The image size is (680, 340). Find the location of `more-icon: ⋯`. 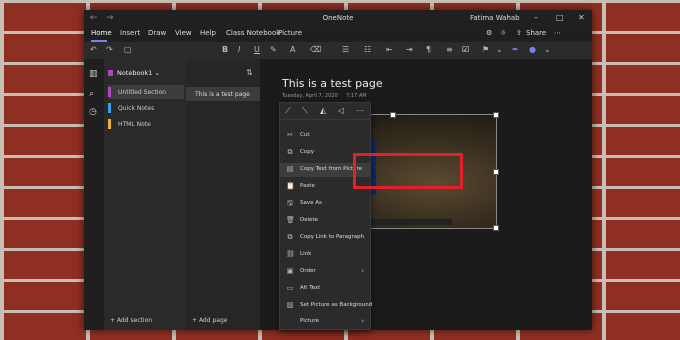

more-icon: ⋯ is located at coordinates (360, 110).